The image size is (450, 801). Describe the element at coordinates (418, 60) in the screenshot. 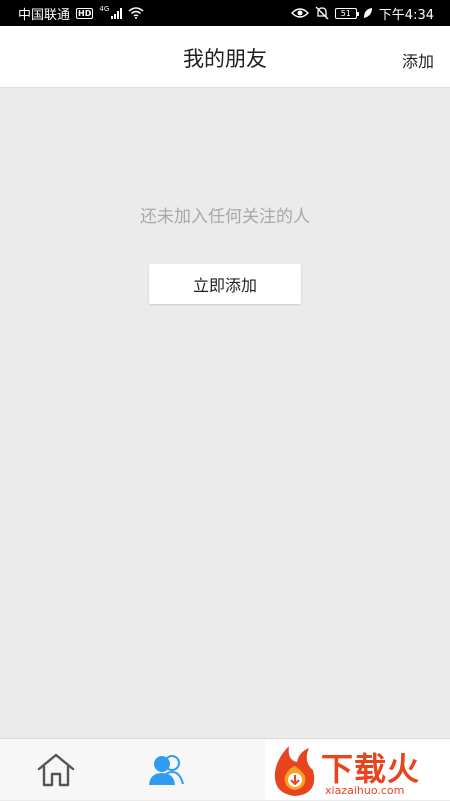

I see `add-friend-link: 添加` at that location.